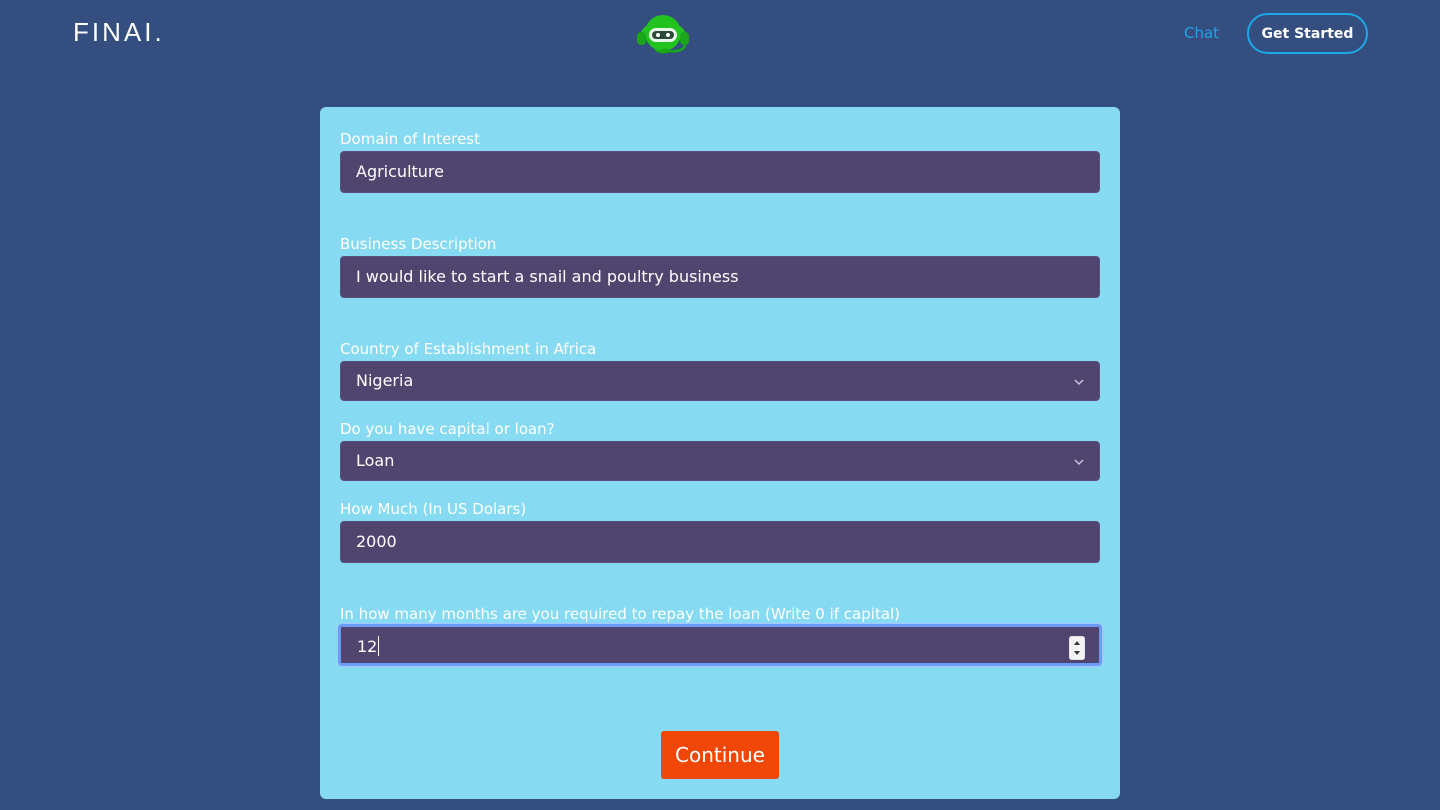  Describe the element at coordinates (433, 509) in the screenshot. I see `amount-label: How Much (In US Dolars)` at that location.